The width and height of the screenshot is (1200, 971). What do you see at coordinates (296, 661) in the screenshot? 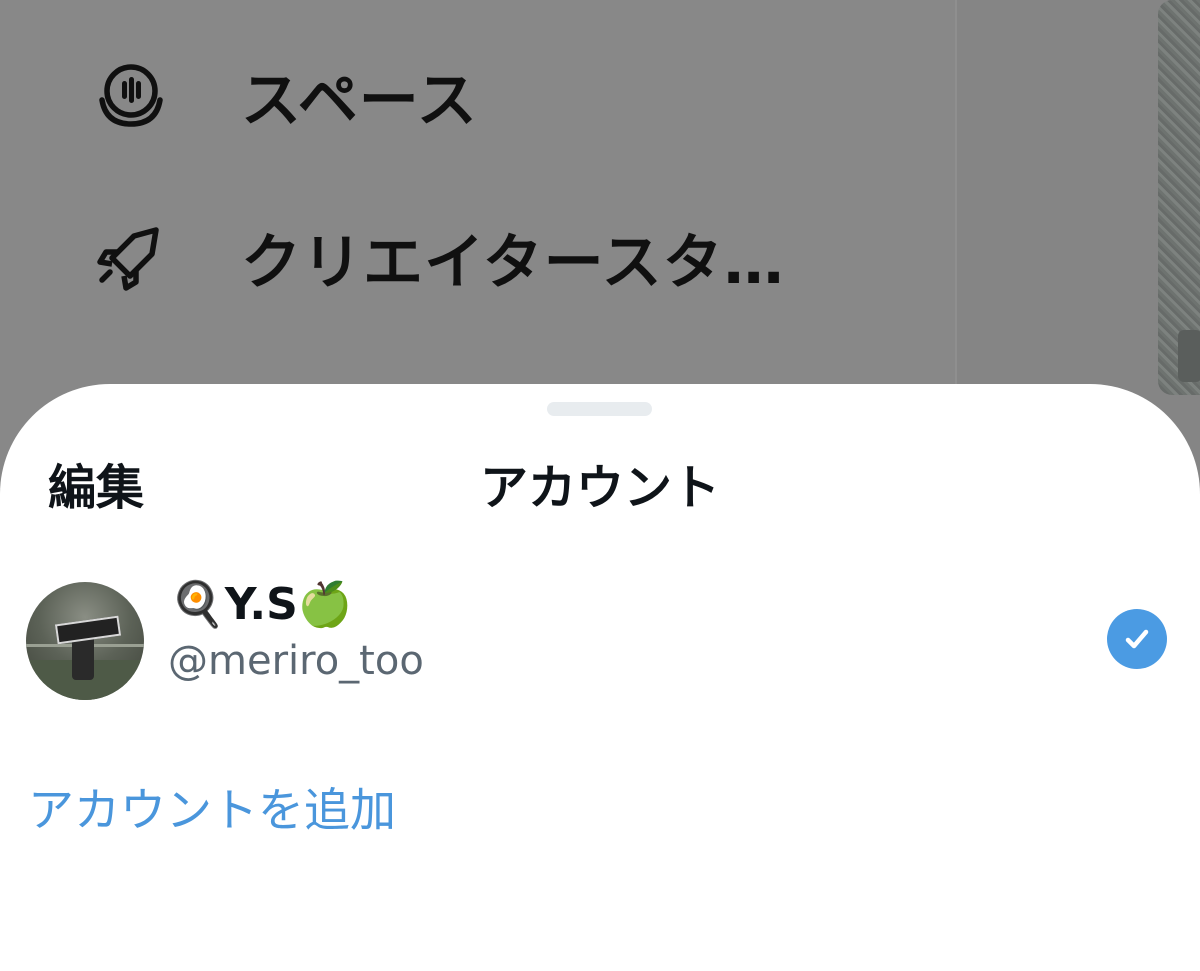
I see `account-handle: @meriro_too` at bounding box center [296, 661].